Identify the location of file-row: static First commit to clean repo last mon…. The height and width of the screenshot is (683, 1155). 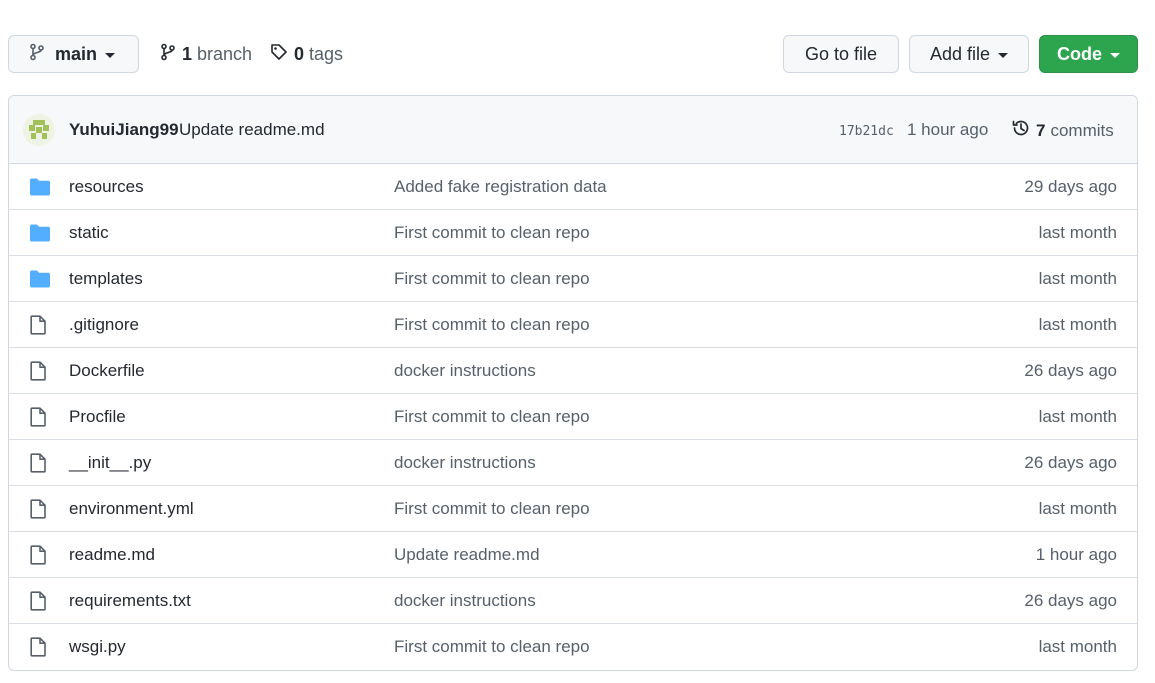
(573, 233).